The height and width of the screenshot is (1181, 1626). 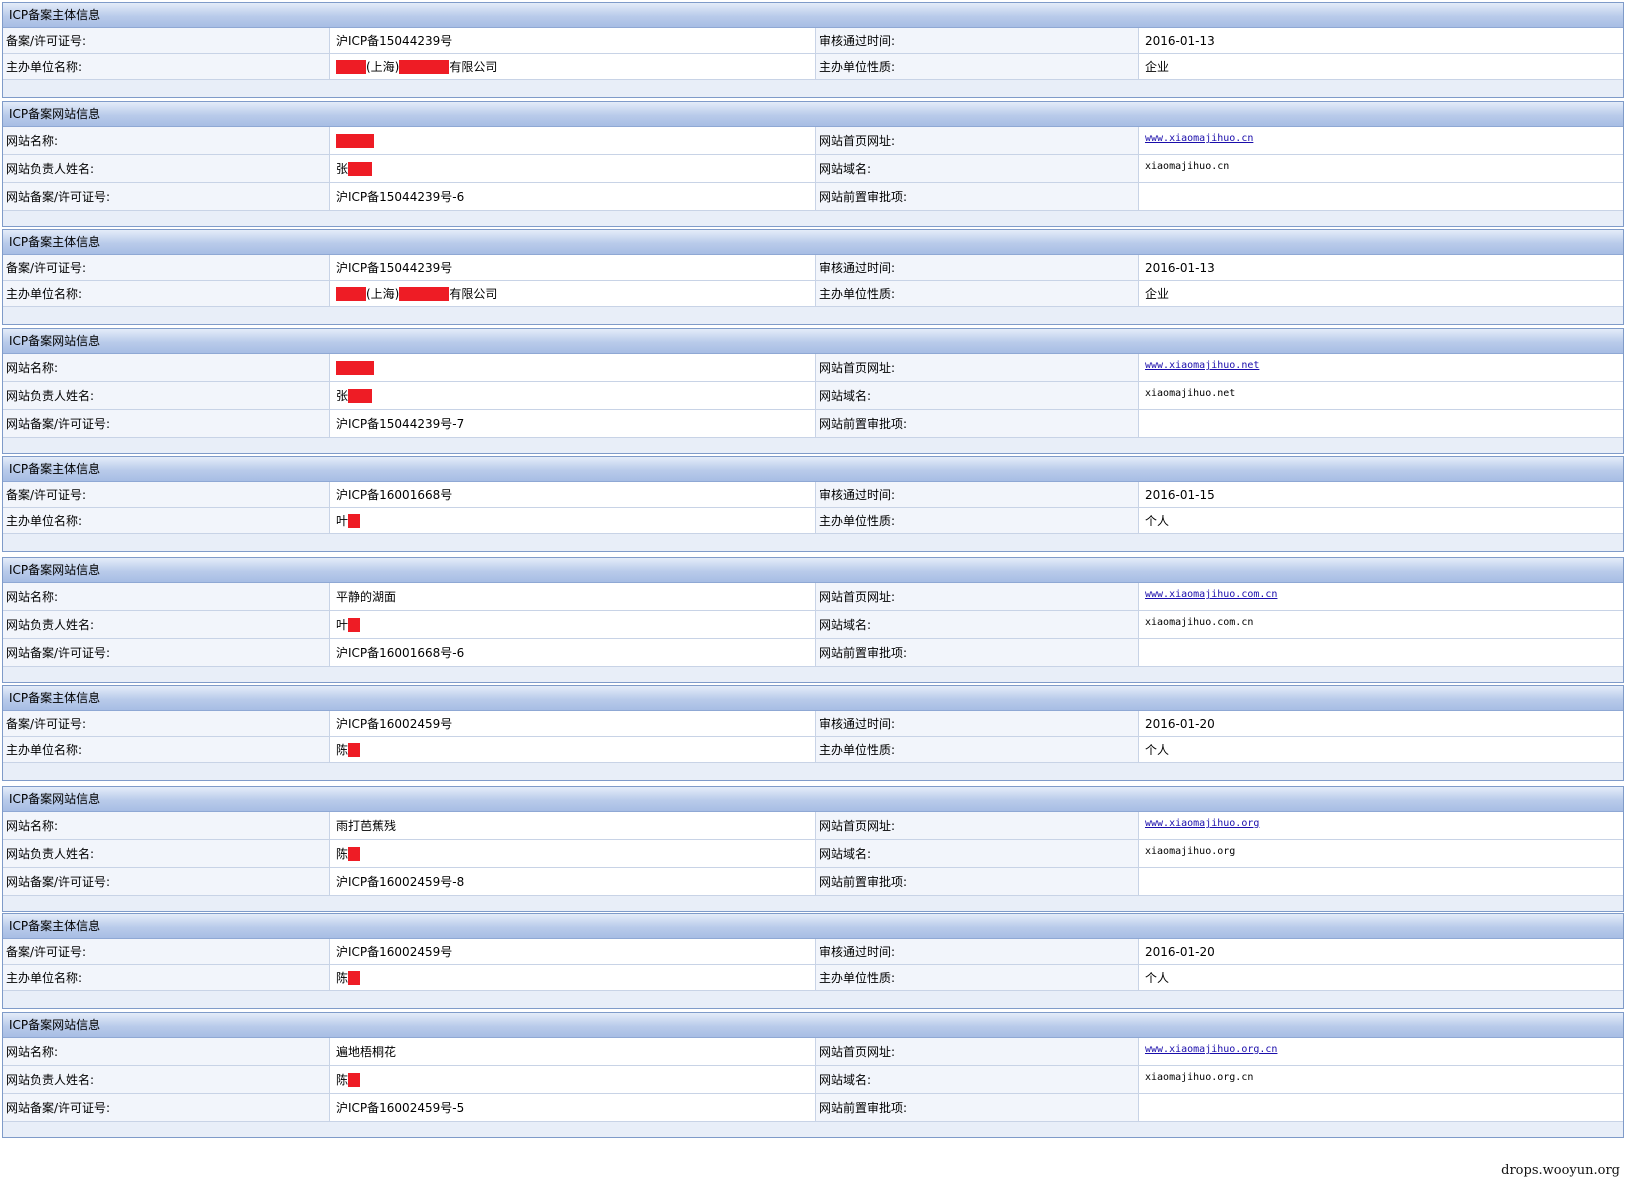 I want to click on info-row: 网站备案/许可证号: 沪ICP备16002459号-8 网站前置审批项:, so click(x=813, y=882).